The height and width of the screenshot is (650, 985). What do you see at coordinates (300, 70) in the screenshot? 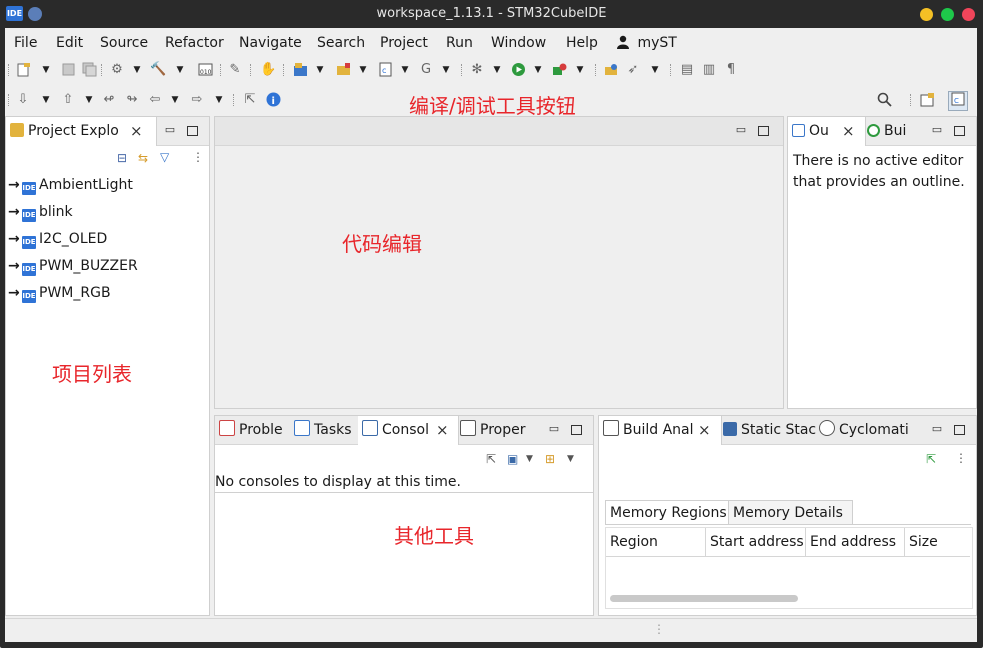
I see `new-project-icon` at bounding box center [300, 70].